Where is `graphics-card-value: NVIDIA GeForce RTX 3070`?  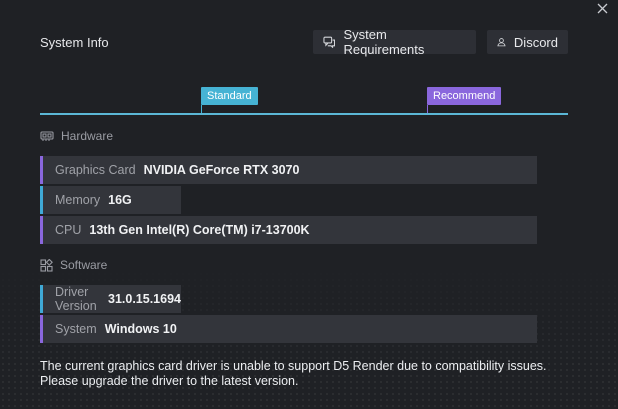
graphics-card-value: NVIDIA GeForce RTX 3070 is located at coordinates (221, 170).